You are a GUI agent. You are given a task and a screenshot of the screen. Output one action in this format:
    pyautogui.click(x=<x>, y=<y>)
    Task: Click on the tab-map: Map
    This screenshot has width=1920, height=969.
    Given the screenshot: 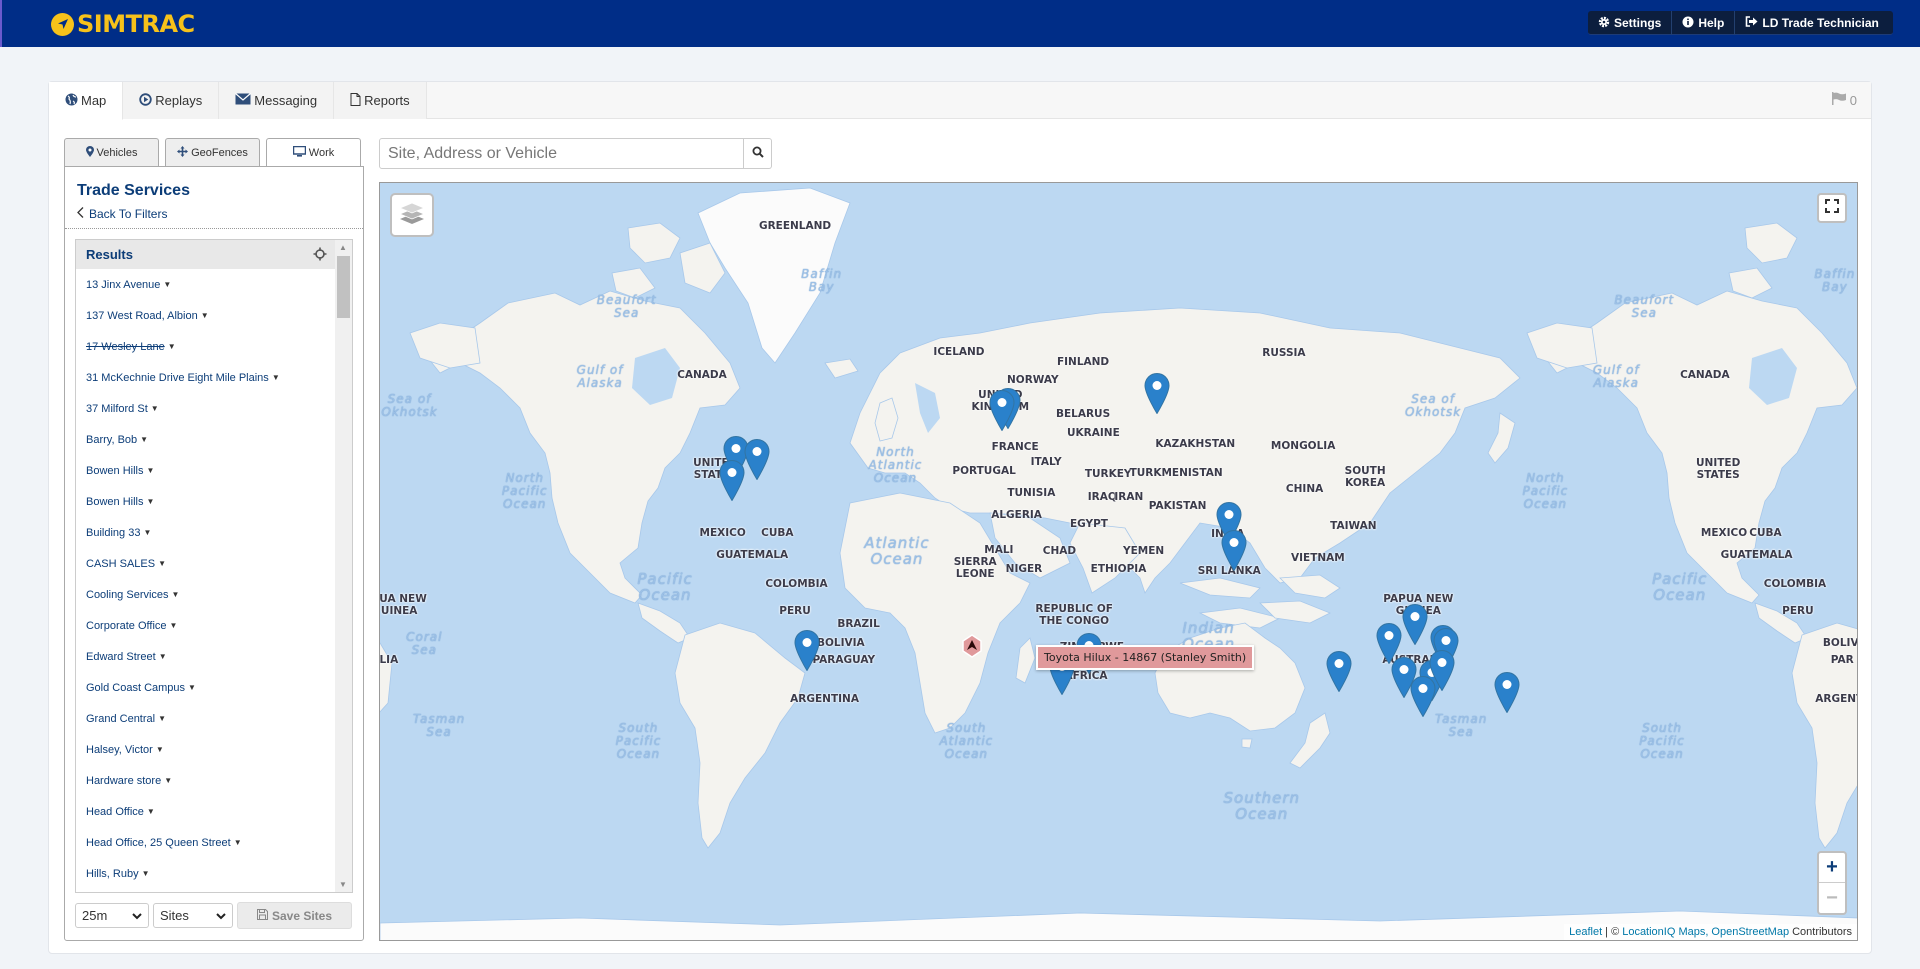 What is the action you would take?
    pyautogui.click(x=86, y=101)
    